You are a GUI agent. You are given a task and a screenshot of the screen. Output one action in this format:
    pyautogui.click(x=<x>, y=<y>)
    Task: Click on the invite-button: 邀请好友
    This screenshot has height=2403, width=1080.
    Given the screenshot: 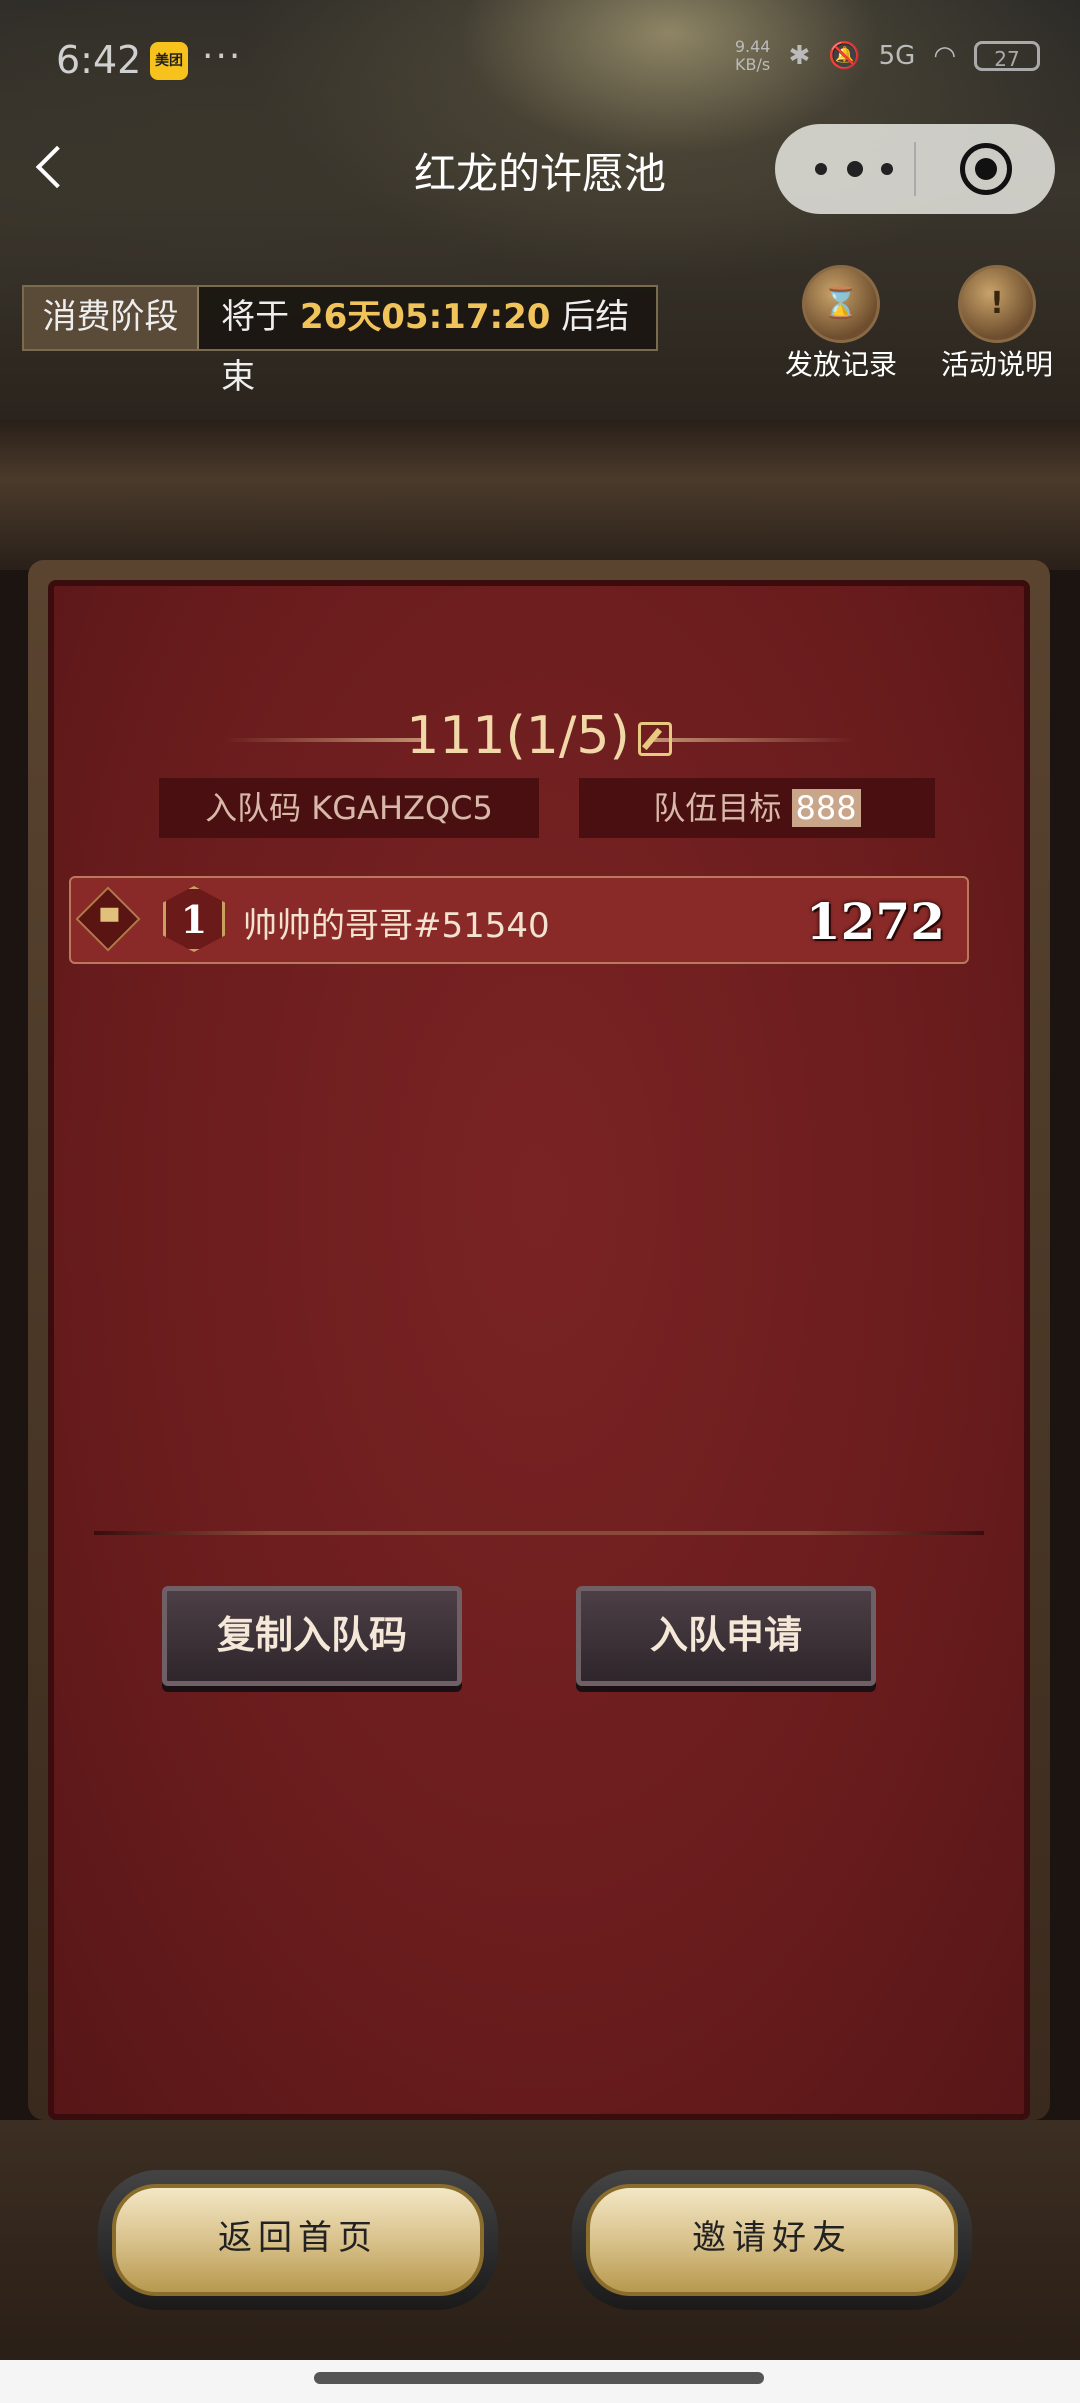 What is the action you would take?
    pyautogui.click(x=772, y=2240)
    